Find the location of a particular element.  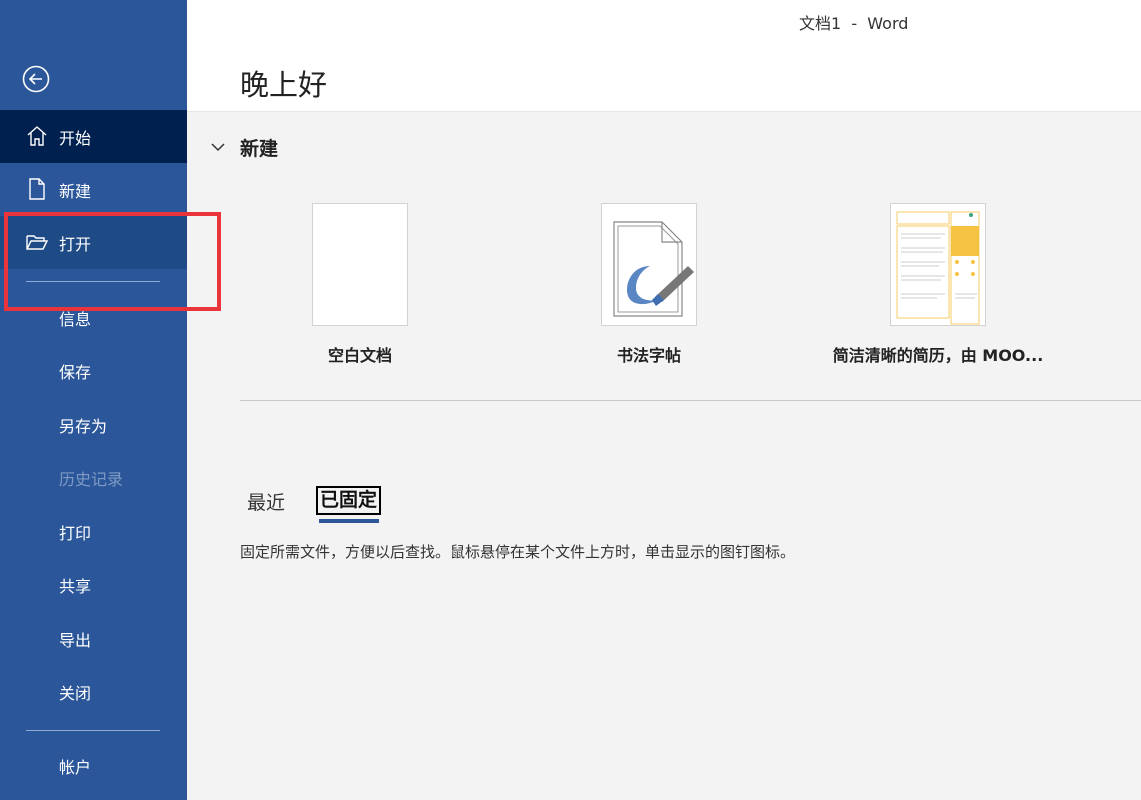

template-blank-document: 空白文档 is located at coordinates (360, 284).